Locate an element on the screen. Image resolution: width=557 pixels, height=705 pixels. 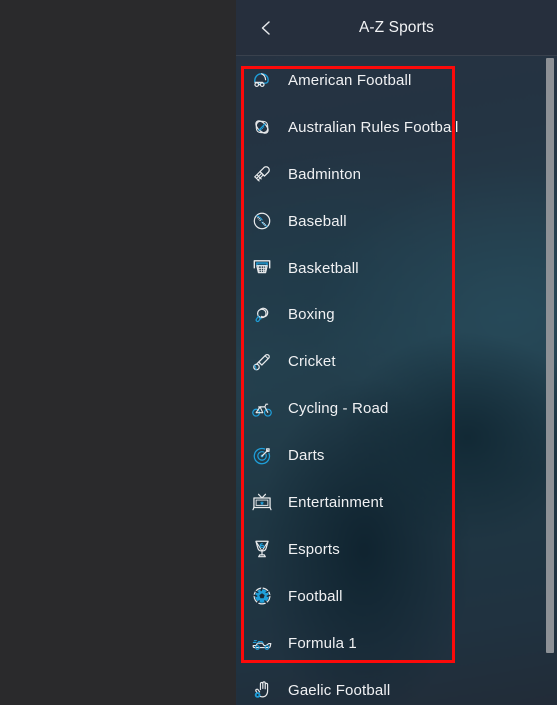
gaelic-football-hand-icon is located at coordinates (262, 690).